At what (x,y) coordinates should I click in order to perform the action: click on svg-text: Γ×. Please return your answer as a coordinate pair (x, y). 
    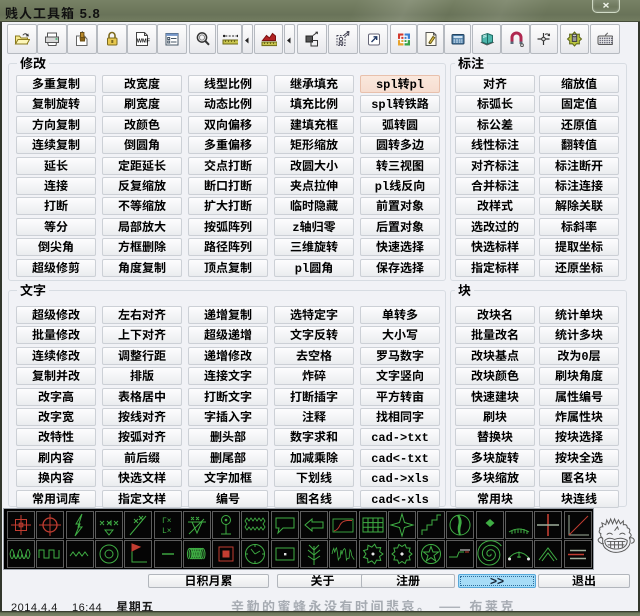
    Looking at the image, I should click on (167, 521).